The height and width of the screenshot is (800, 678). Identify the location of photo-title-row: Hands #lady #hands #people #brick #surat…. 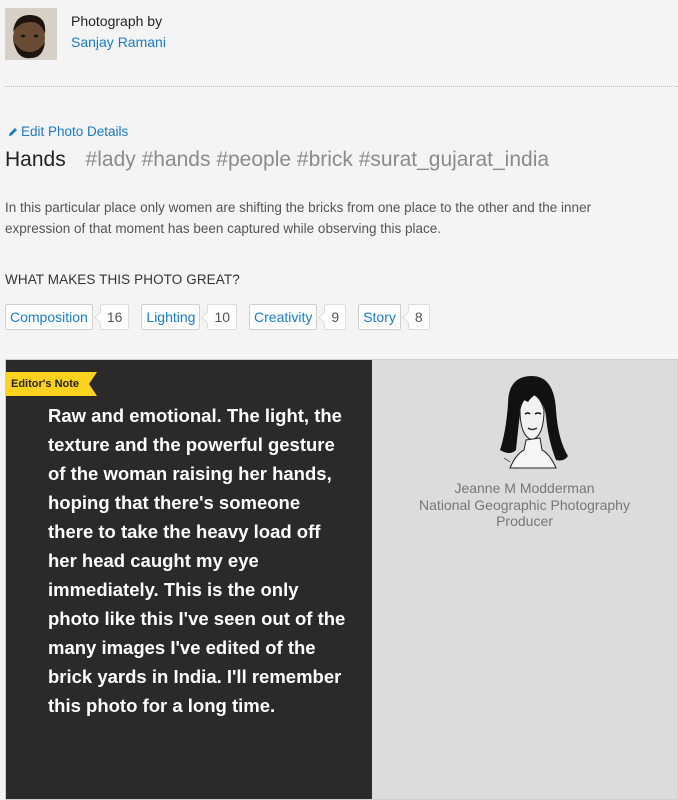
(277, 160).